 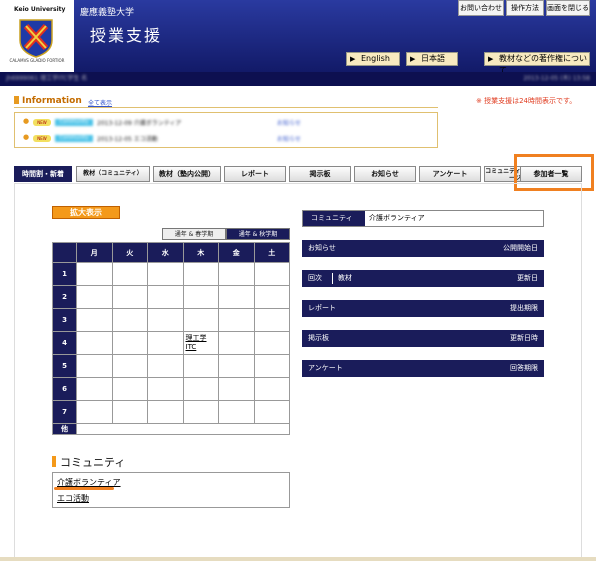 I want to click on bulletin-date-label: 更新日時, so click(x=524, y=338).